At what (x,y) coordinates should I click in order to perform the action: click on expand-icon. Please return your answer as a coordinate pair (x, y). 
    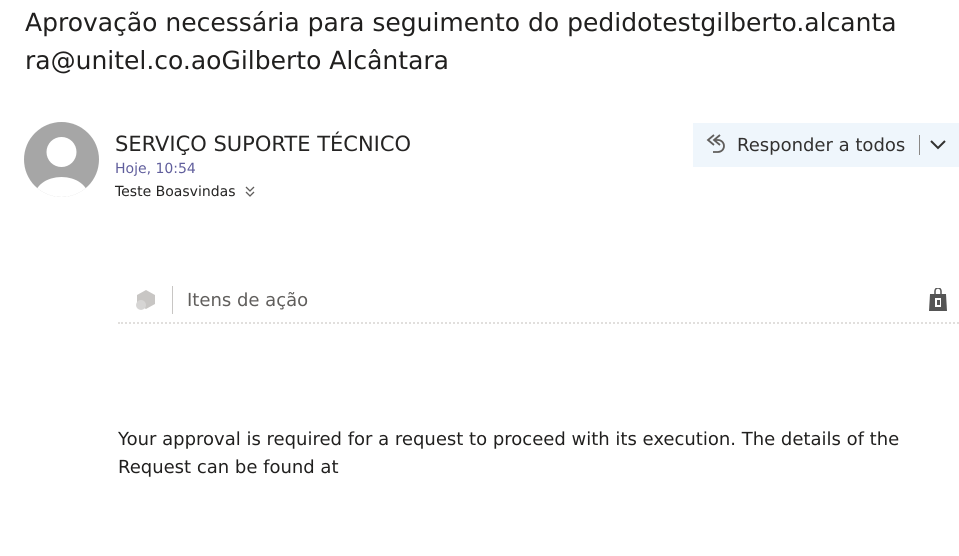
    Looking at the image, I should click on (250, 192).